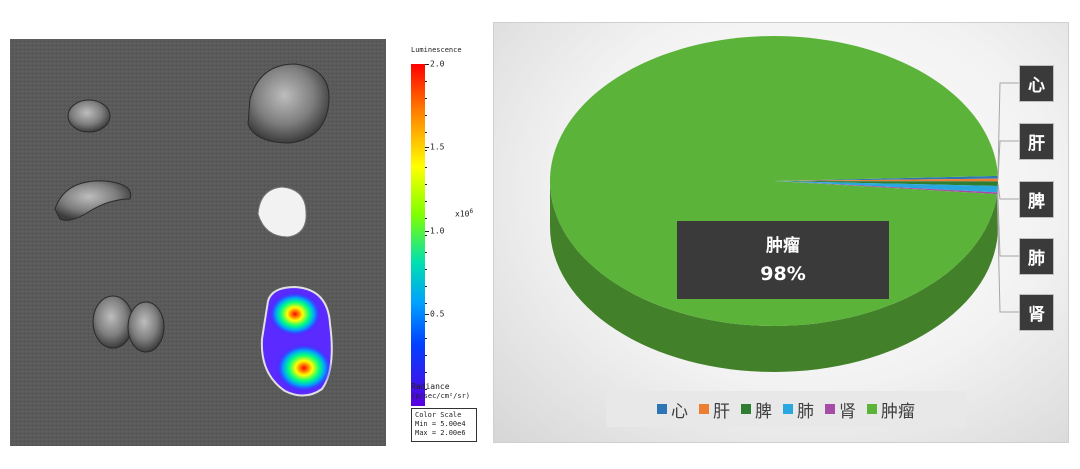  Describe the element at coordinates (721, 411) in the screenshot. I see `legend-label: 肝` at that location.